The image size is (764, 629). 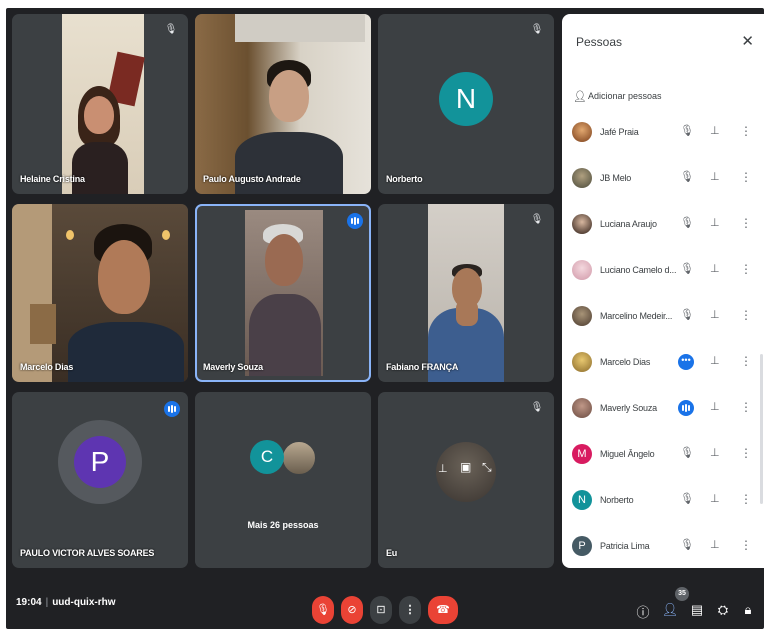 What do you see at coordinates (665, 132) in the screenshot?
I see `participant-row: Jafé Praia 🎙︎ ⊥ ⋮` at bounding box center [665, 132].